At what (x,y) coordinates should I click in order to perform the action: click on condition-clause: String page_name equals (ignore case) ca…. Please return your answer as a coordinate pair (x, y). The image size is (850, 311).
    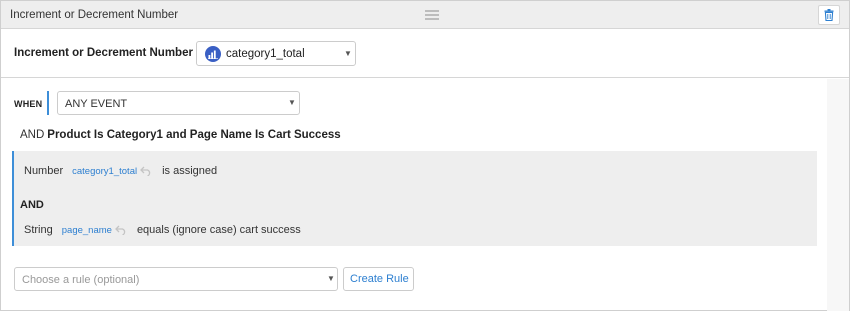
    Looking at the image, I should click on (162, 230).